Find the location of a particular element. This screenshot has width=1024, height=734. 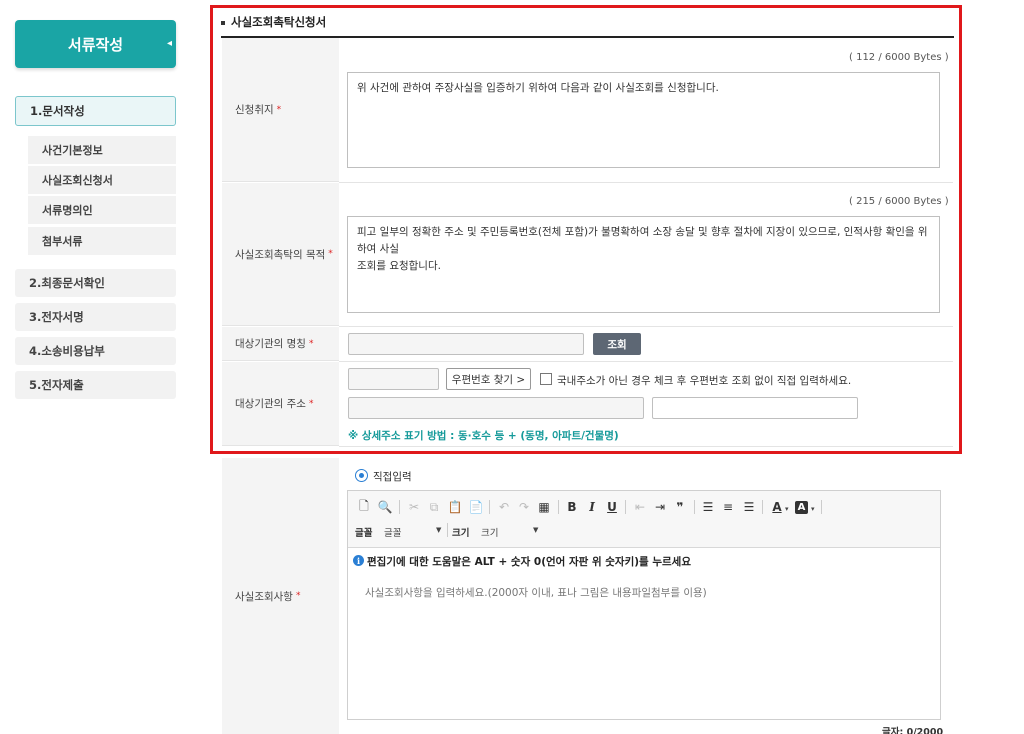

label-agency-address: 대상기관의 주소 * is located at coordinates (280, 404).